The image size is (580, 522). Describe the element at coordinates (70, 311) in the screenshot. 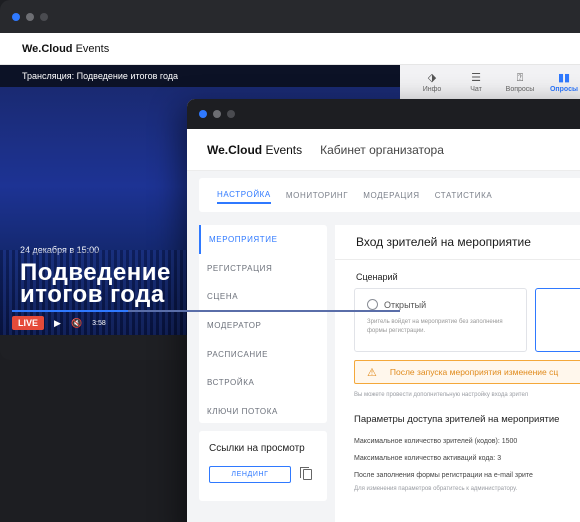

I see `video-progress-fill` at that location.